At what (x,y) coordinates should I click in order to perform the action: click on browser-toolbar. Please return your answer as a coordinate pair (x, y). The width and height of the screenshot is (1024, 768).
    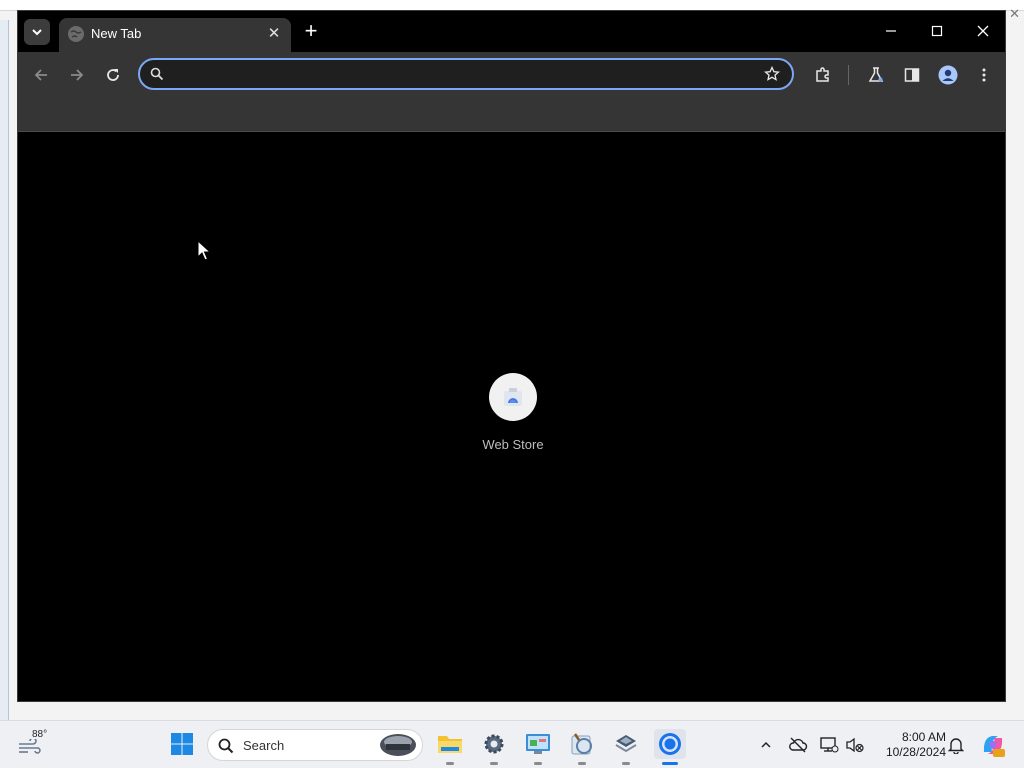
    Looking at the image, I should click on (511, 75).